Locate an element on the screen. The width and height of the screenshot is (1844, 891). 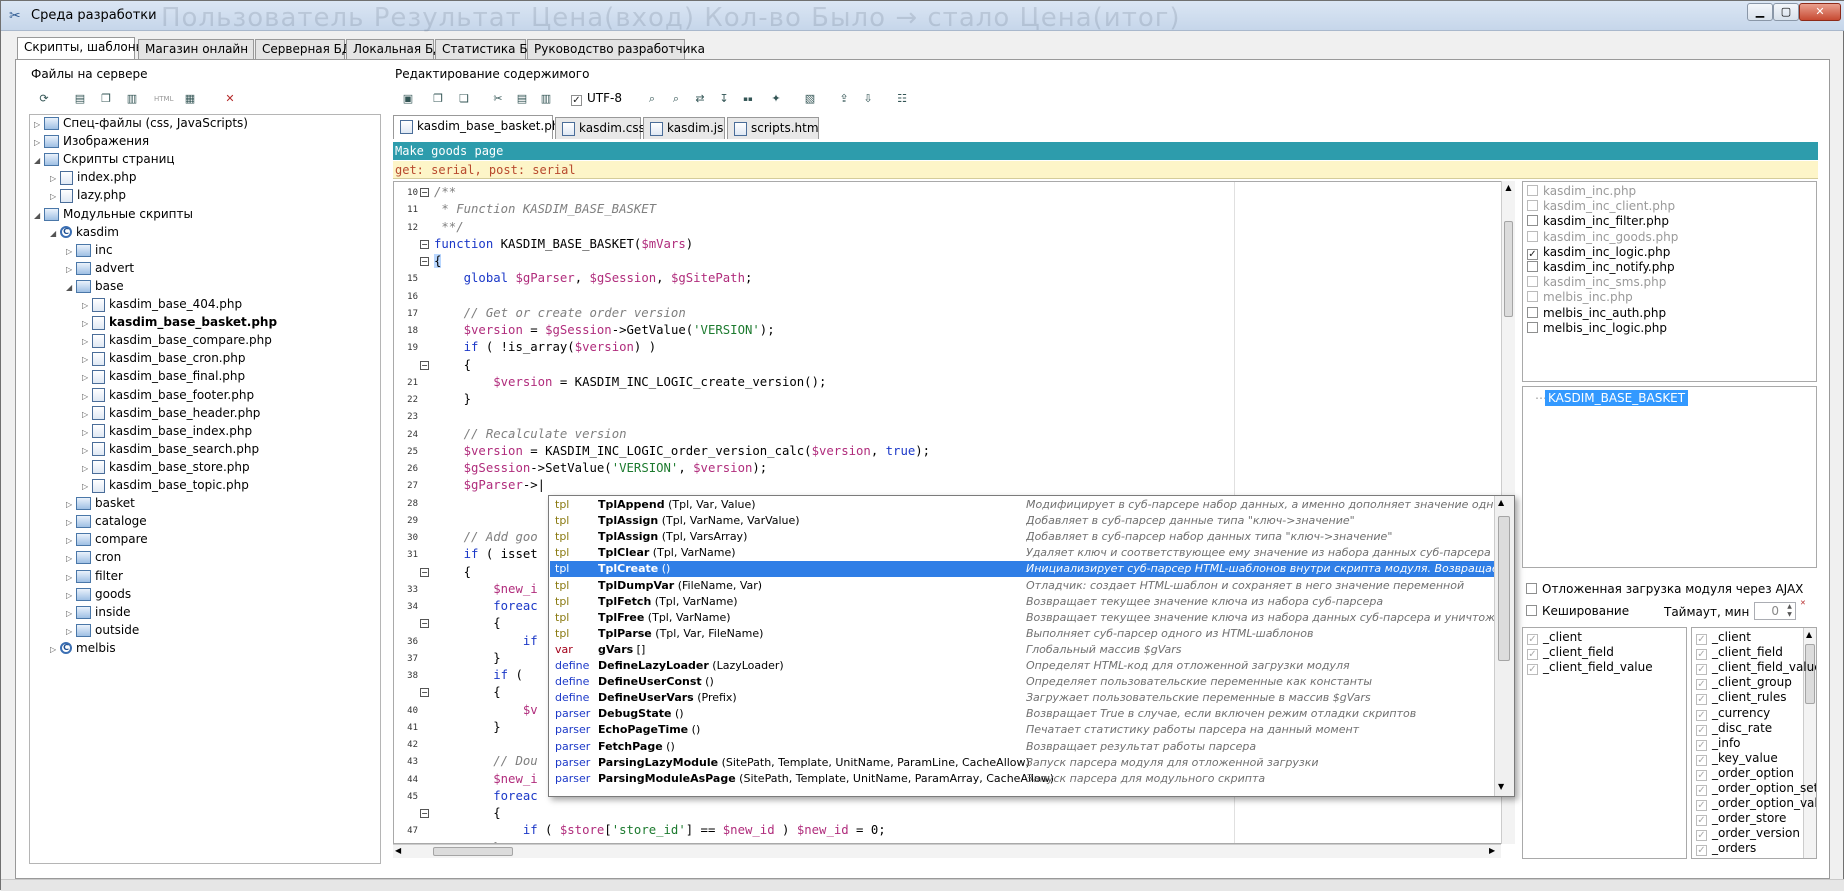
tree-node: ▷ cataloge is located at coordinates (106, 521).